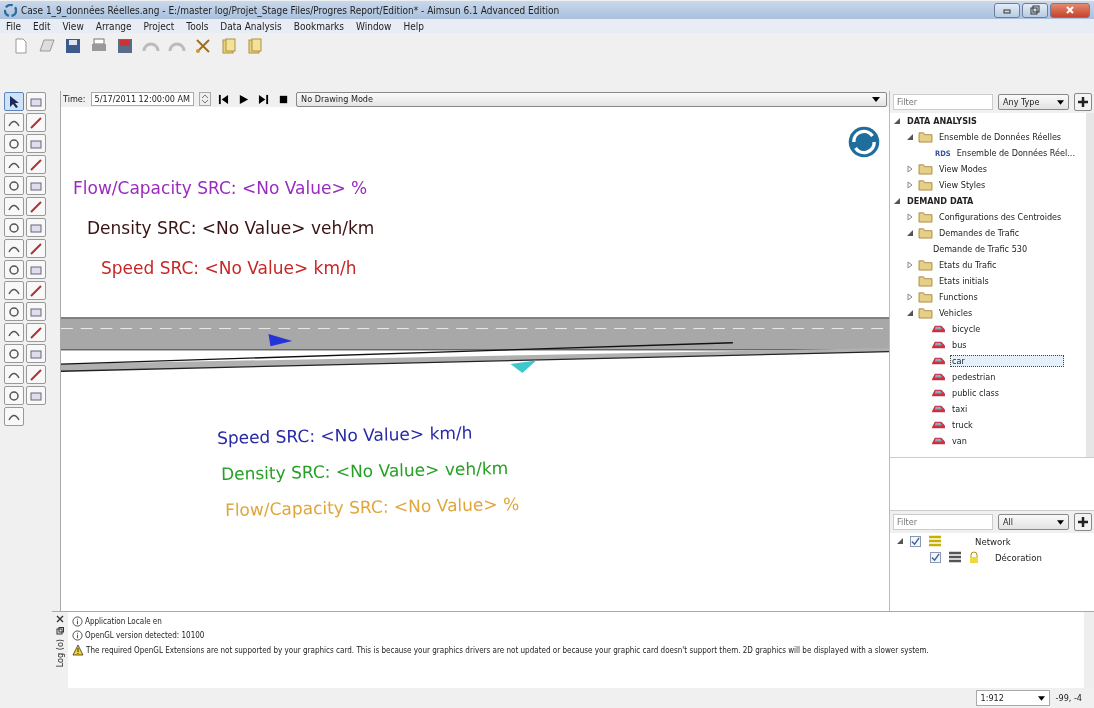 Image resolution: width=1094 pixels, height=708 pixels. What do you see at coordinates (1012, 698) in the screenshot?
I see `scale-dropdown: 1:912` at bounding box center [1012, 698].